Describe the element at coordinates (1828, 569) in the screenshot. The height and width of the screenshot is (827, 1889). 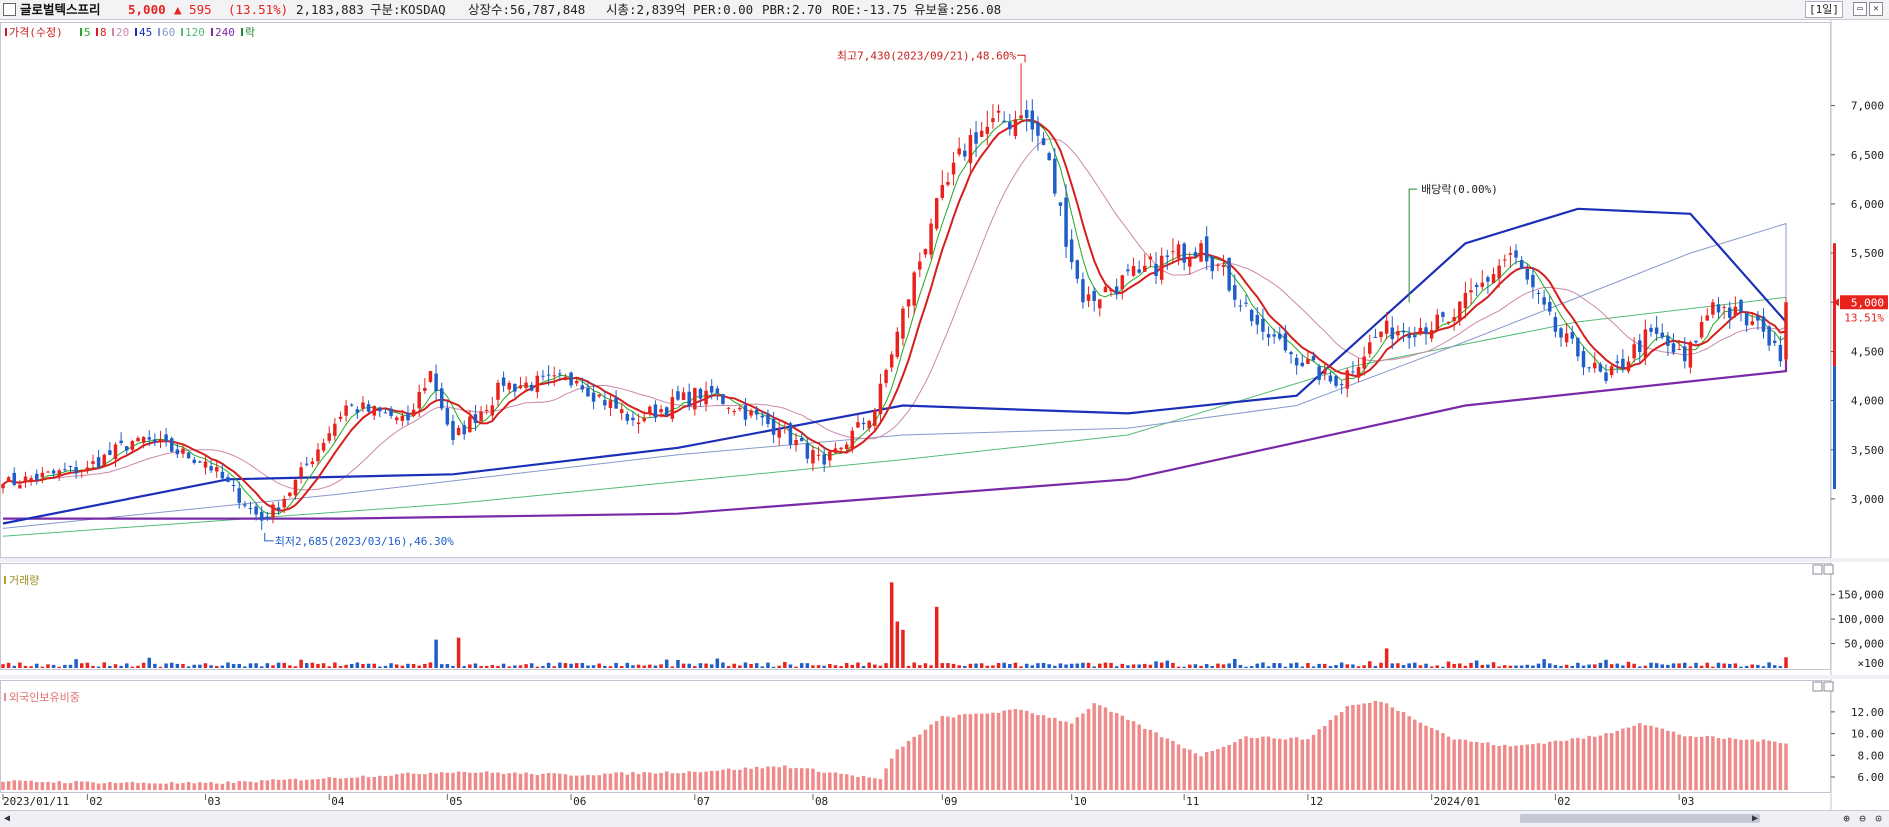
I see `panel-close-icon` at that location.